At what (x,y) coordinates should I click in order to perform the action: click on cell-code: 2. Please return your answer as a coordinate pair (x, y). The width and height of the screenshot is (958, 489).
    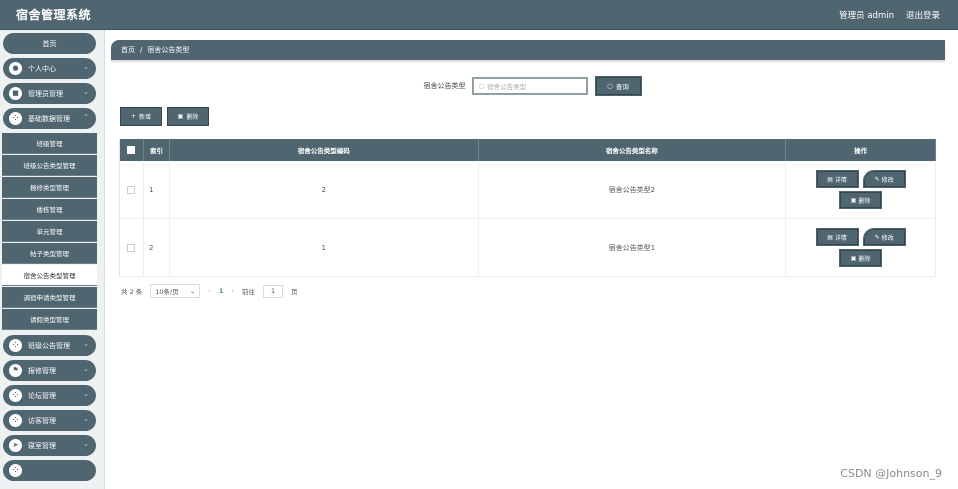
    Looking at the image, I should click on (324, 189).